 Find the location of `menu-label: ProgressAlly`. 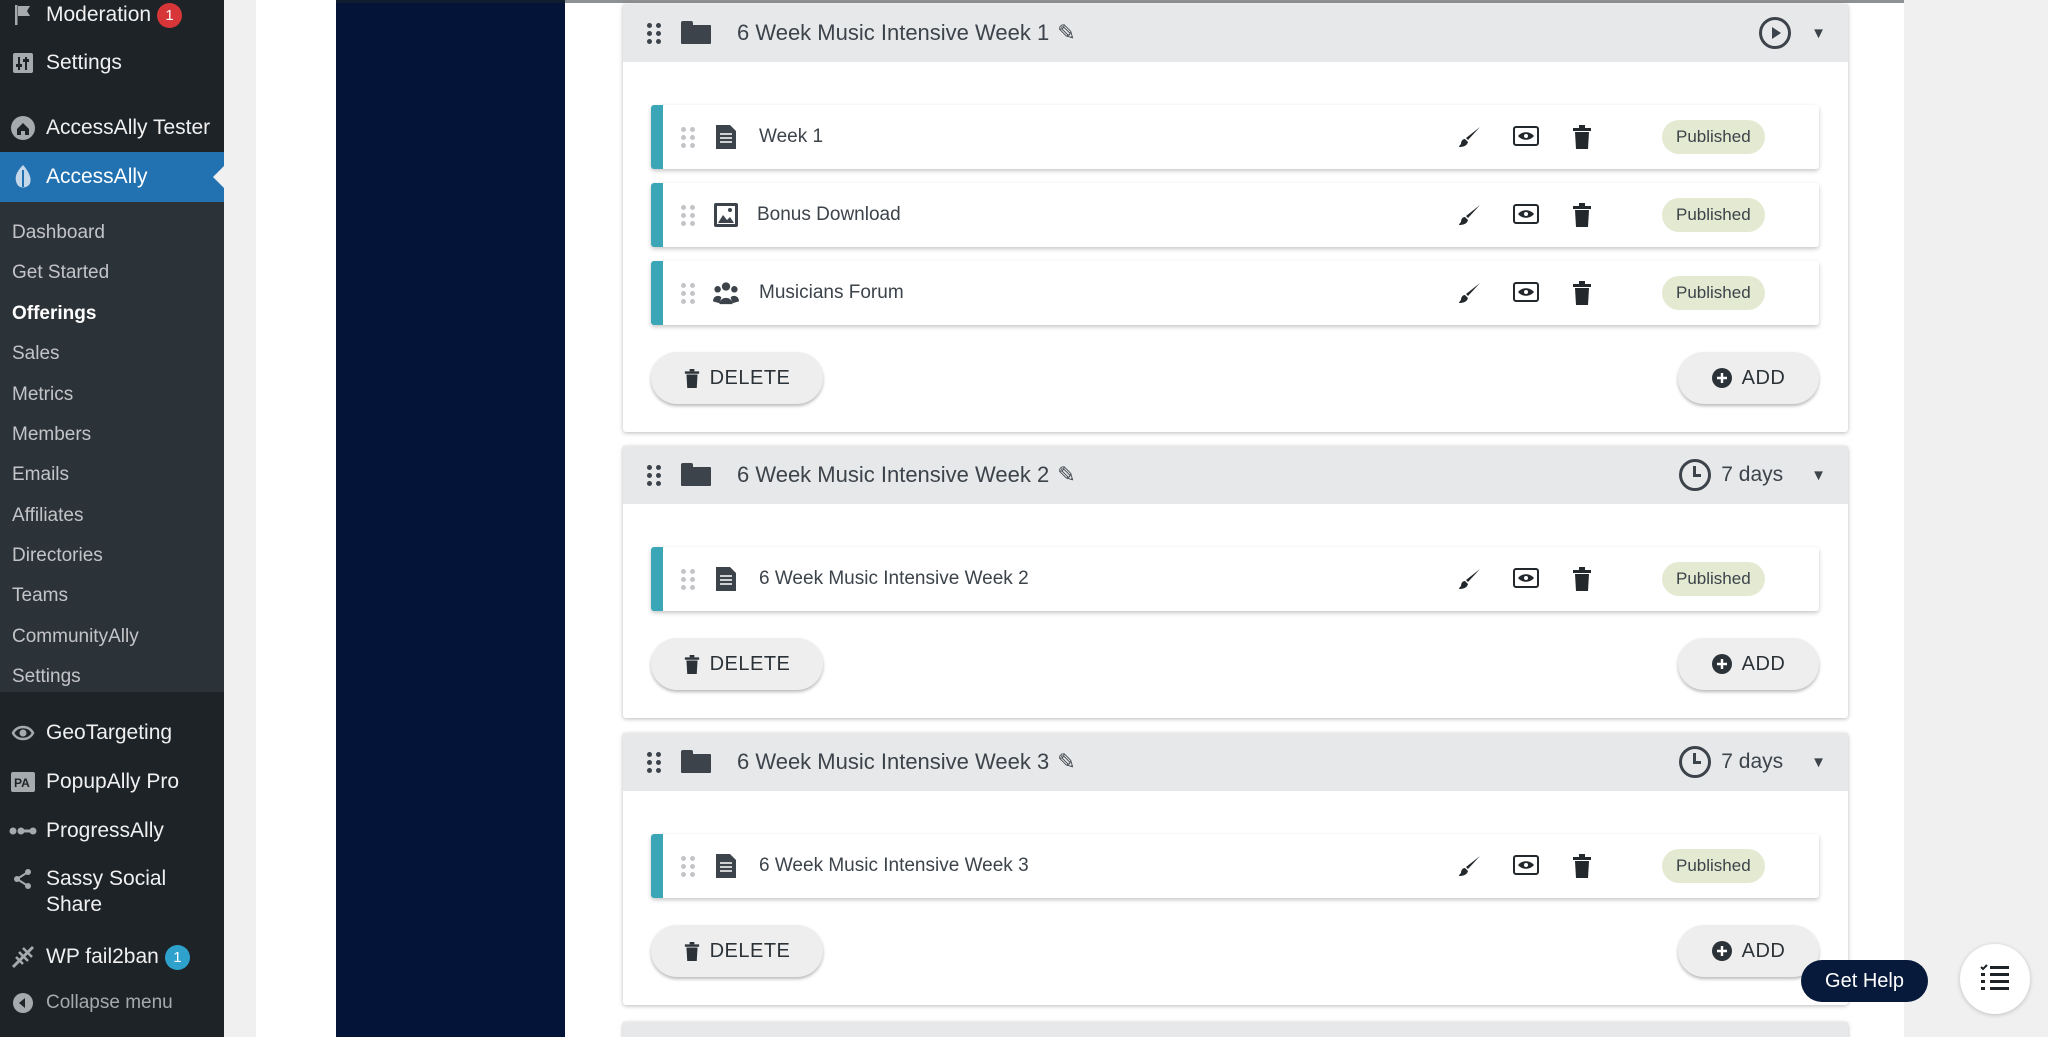

menu-label: ProgressAlly is located at coordinates (105, 830).